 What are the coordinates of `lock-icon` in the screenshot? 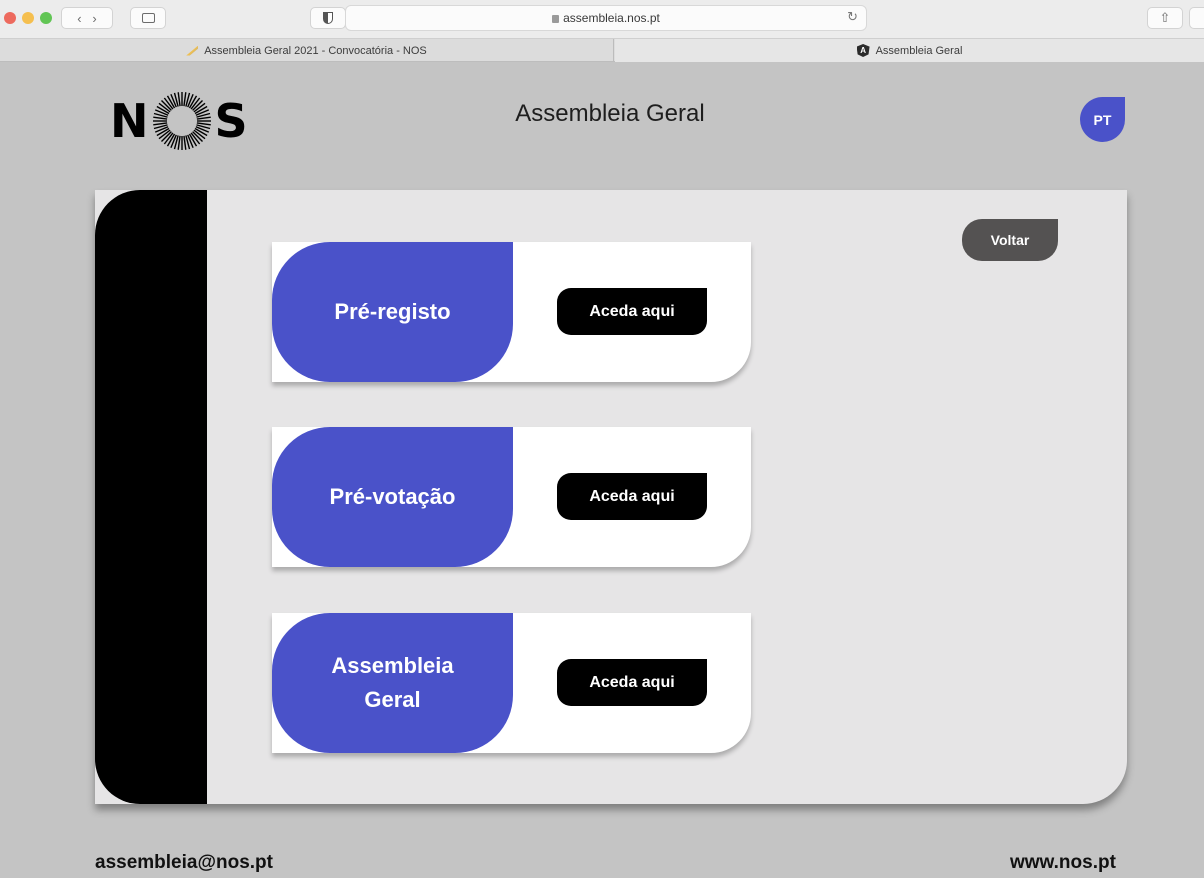 It's located at (556, 19).